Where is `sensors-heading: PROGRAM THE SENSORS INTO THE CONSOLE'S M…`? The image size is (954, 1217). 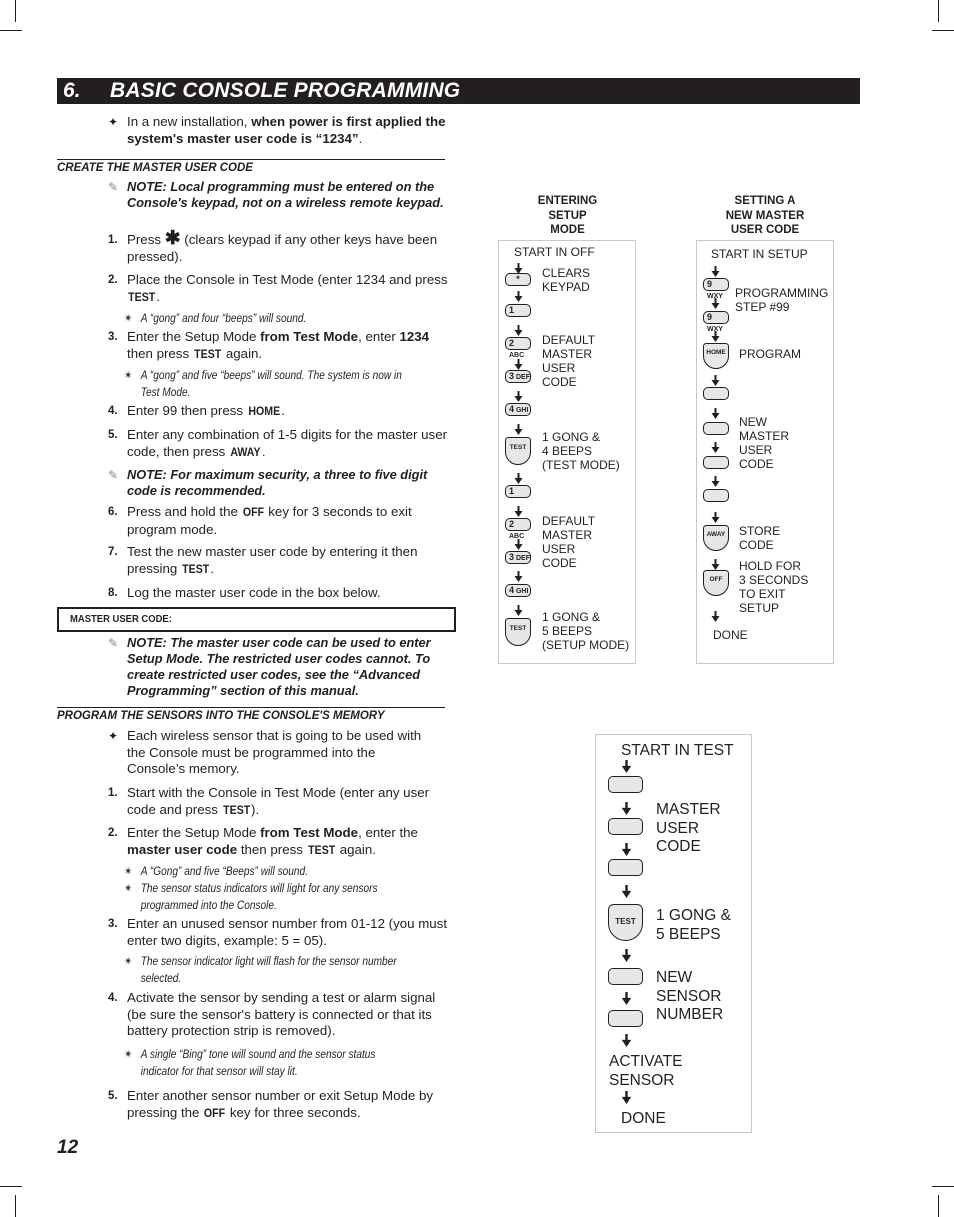 sensors-heading: PROGRAM THE SENSORS INTO THE CONSOLE'S M… is located at coordinates (251, 714).